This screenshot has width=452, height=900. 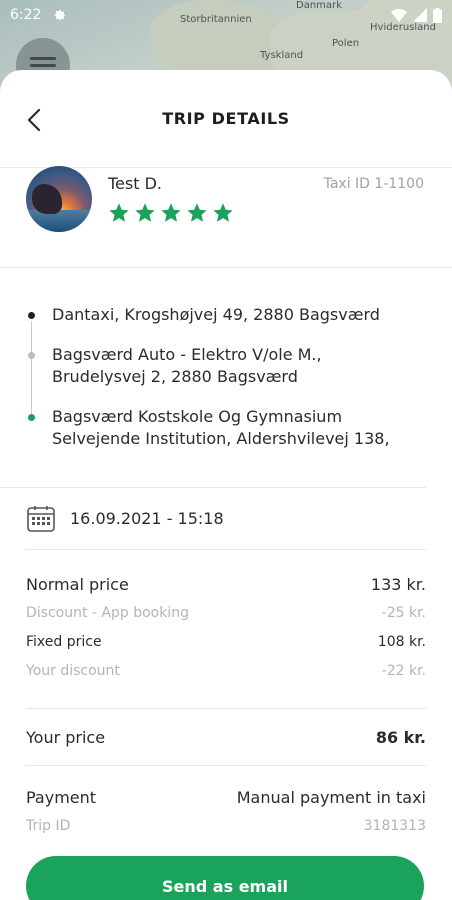 What do you see at coordinates (135, 183) in the screenshot?
I see `driver-name: Test D.` at bounding box center [135, 183].